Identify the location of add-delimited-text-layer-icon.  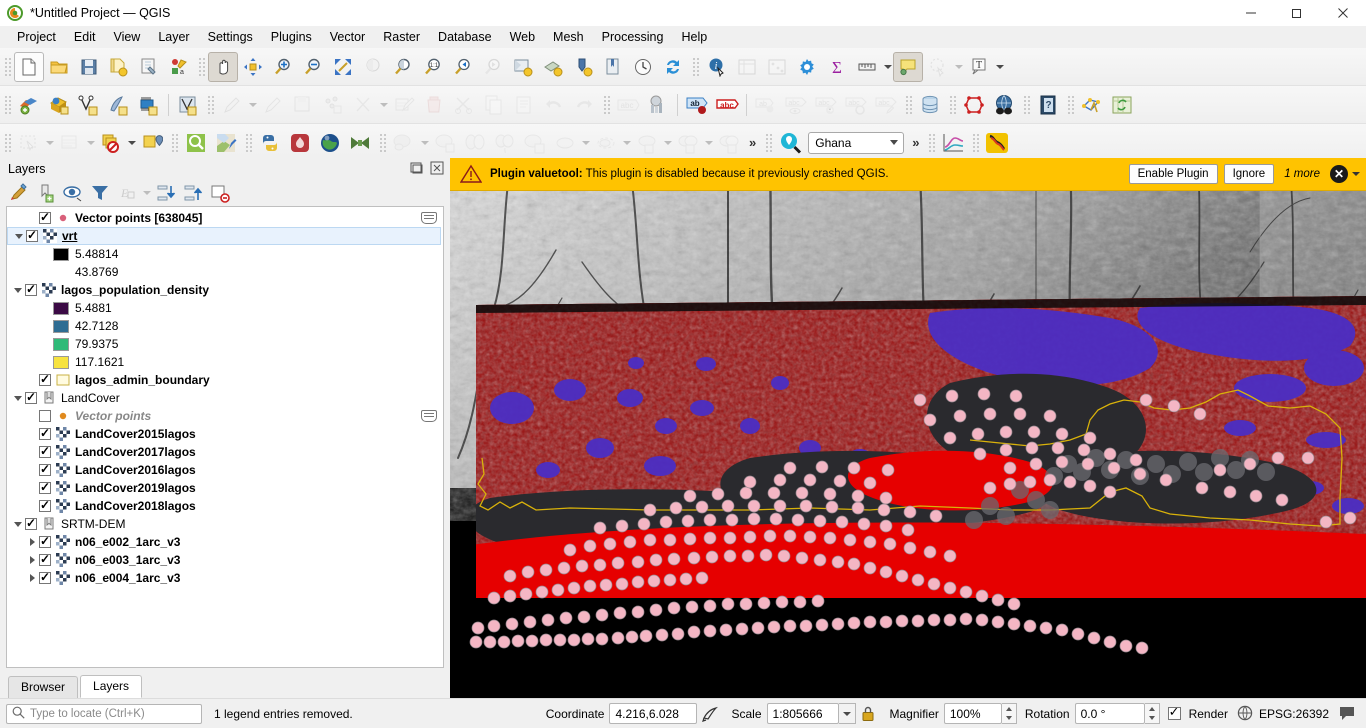
(119, 105).